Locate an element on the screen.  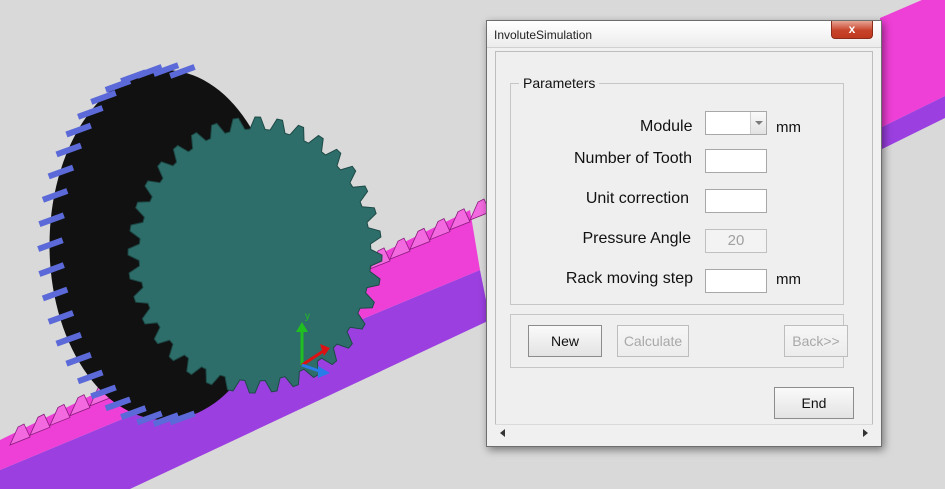
scroll-left-icon is located at coordinates (502, 433).